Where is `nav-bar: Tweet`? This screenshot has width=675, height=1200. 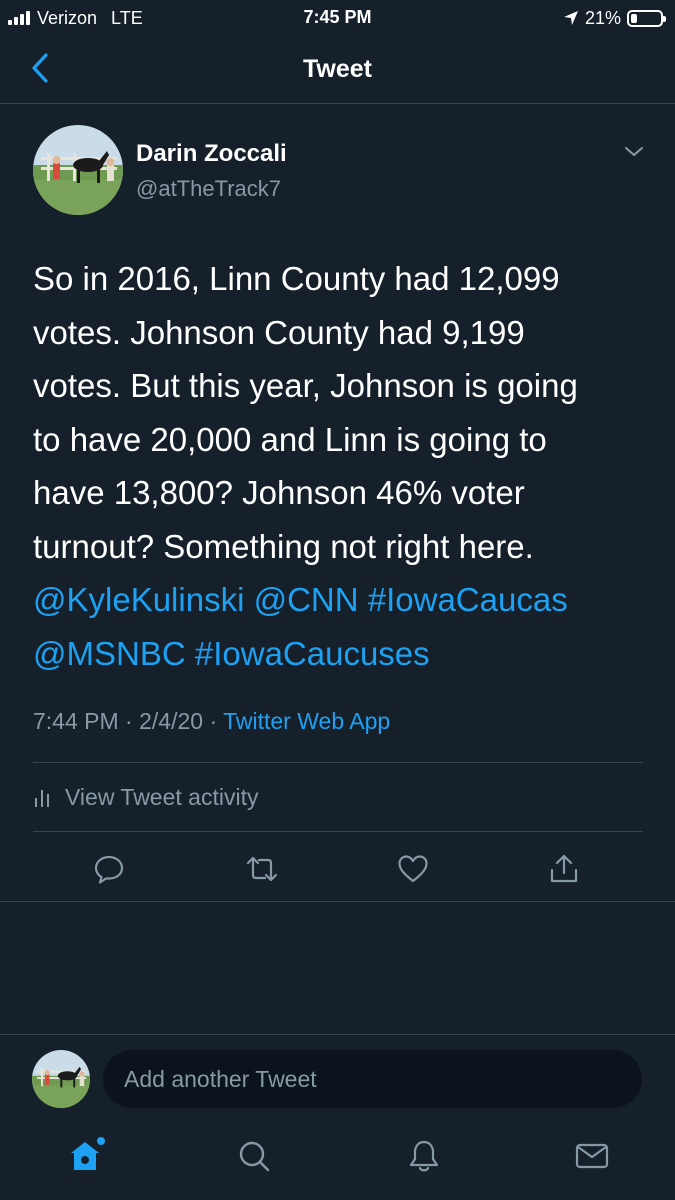 nav-bar: Tweet is located at coordinates (337, 70).